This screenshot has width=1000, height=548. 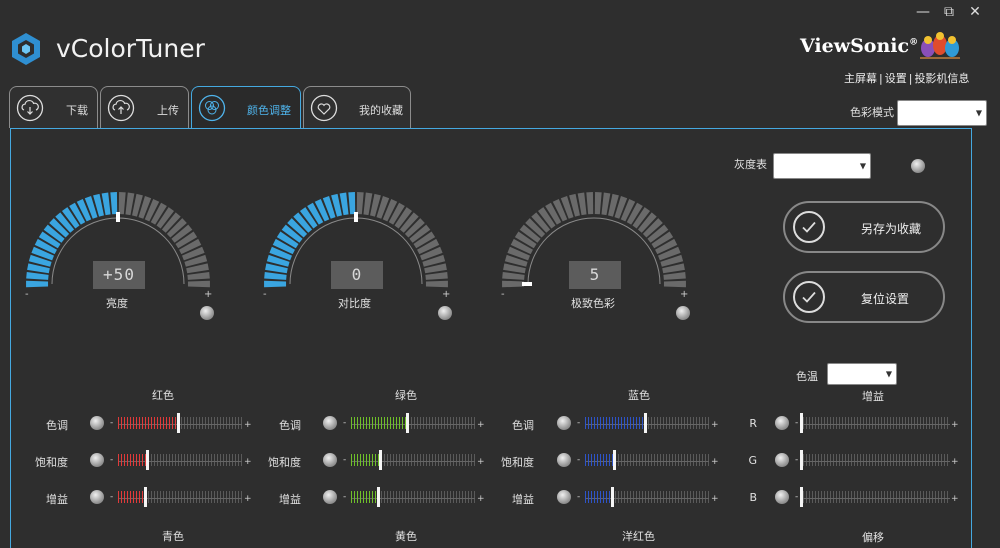 What do you see at coordinates (593, 303) in the screenshot?
I see `color-vivid-label: 极致色彩` at bounding box center [593, 303].